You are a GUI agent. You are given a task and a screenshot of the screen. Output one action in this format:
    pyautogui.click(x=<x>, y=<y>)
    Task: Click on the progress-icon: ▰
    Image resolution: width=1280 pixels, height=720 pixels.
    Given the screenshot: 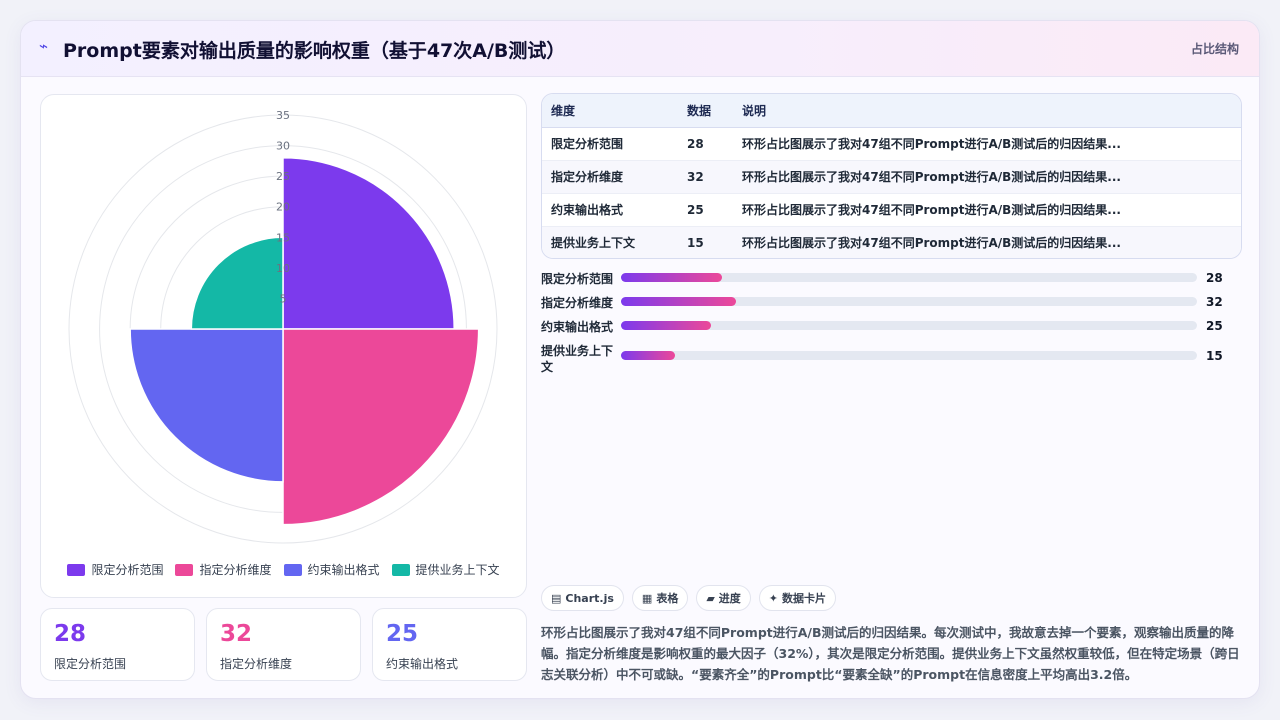 What is the action you would take?
    pyautogui.click(x=710, y=598)
    